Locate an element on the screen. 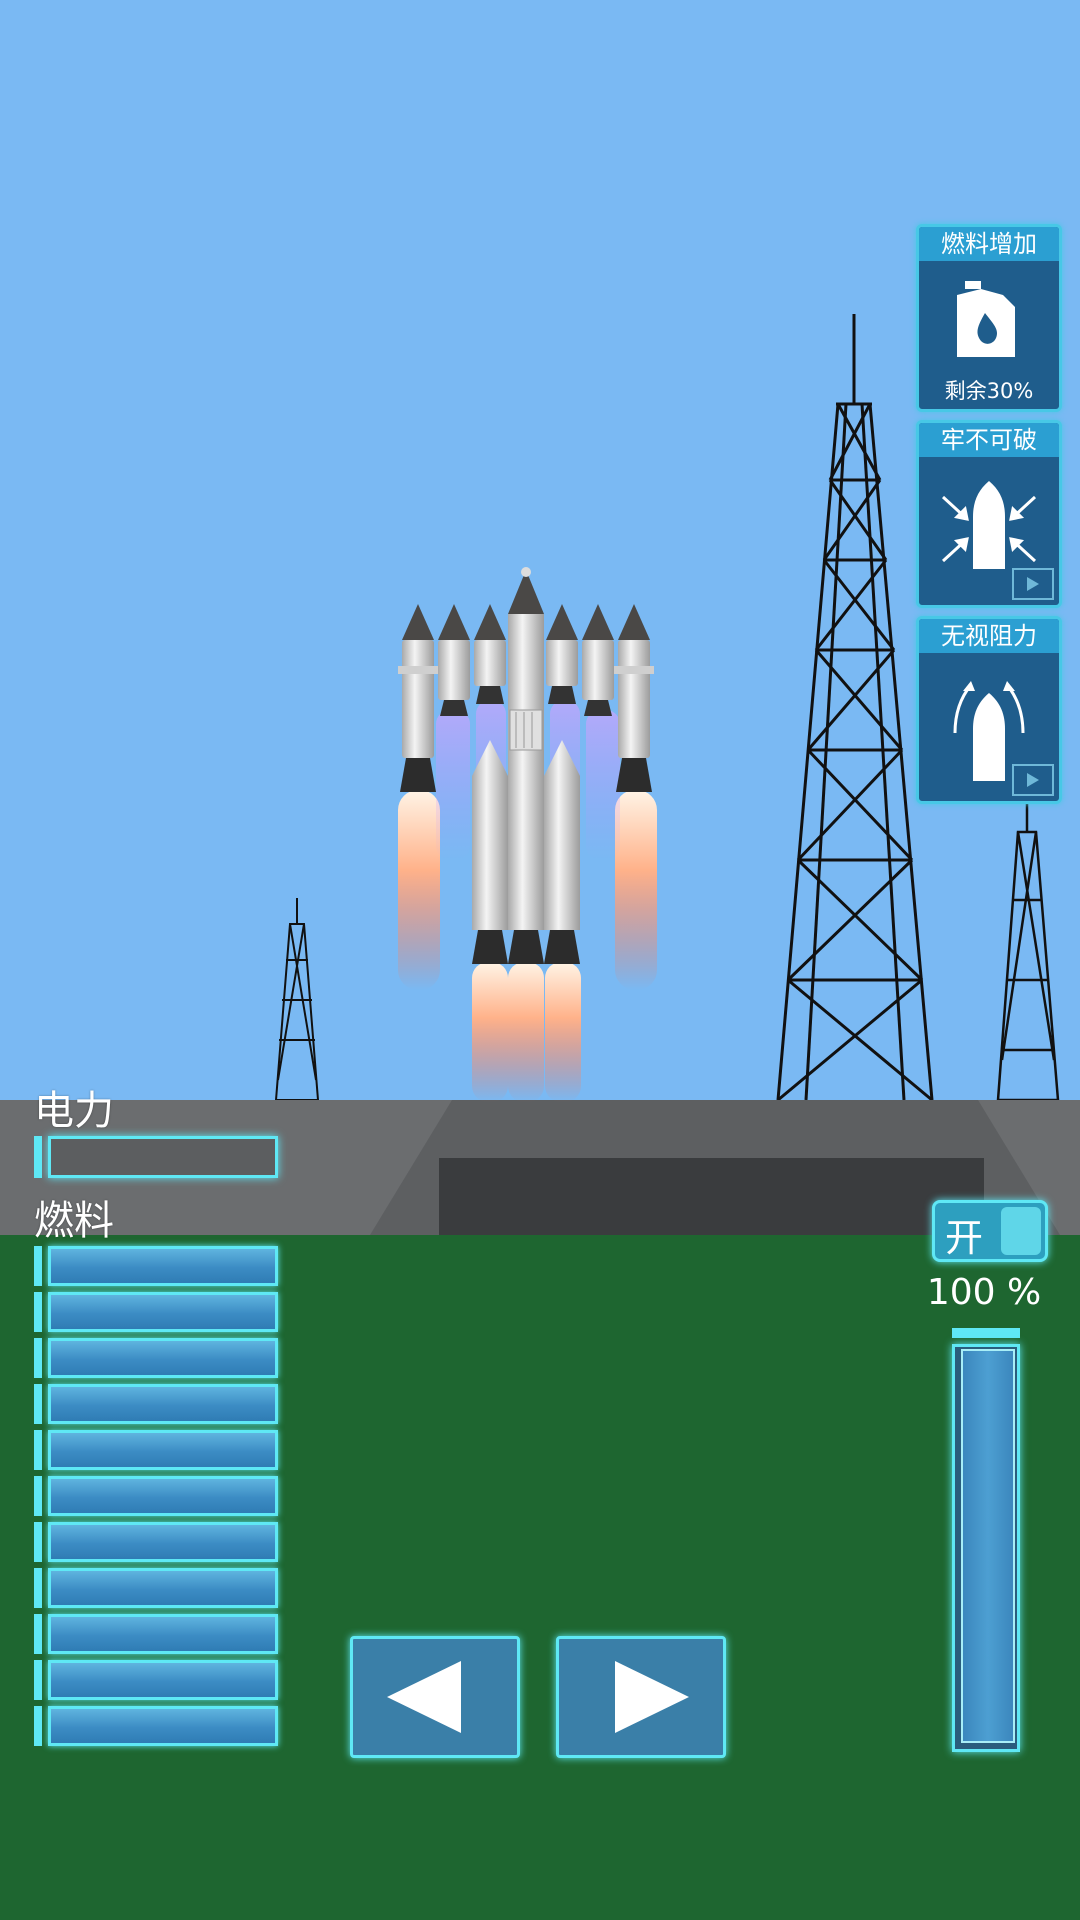 Image resolution: width=1080 pixels, height=1920 pixels. flame-trench is located at coordinates (711, 1196).